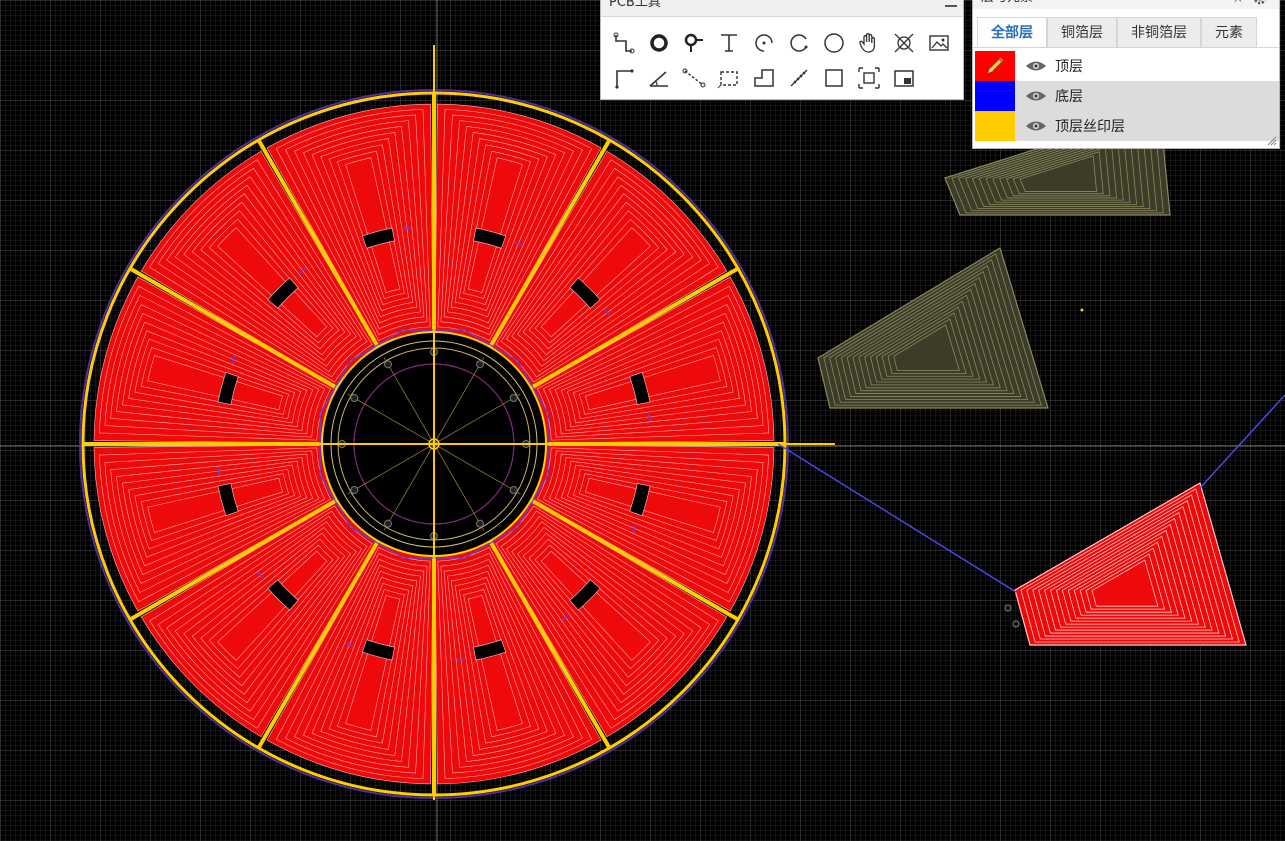 The image size is (1285, 841). I want to click on rectangle-tool, so click(834, 78).